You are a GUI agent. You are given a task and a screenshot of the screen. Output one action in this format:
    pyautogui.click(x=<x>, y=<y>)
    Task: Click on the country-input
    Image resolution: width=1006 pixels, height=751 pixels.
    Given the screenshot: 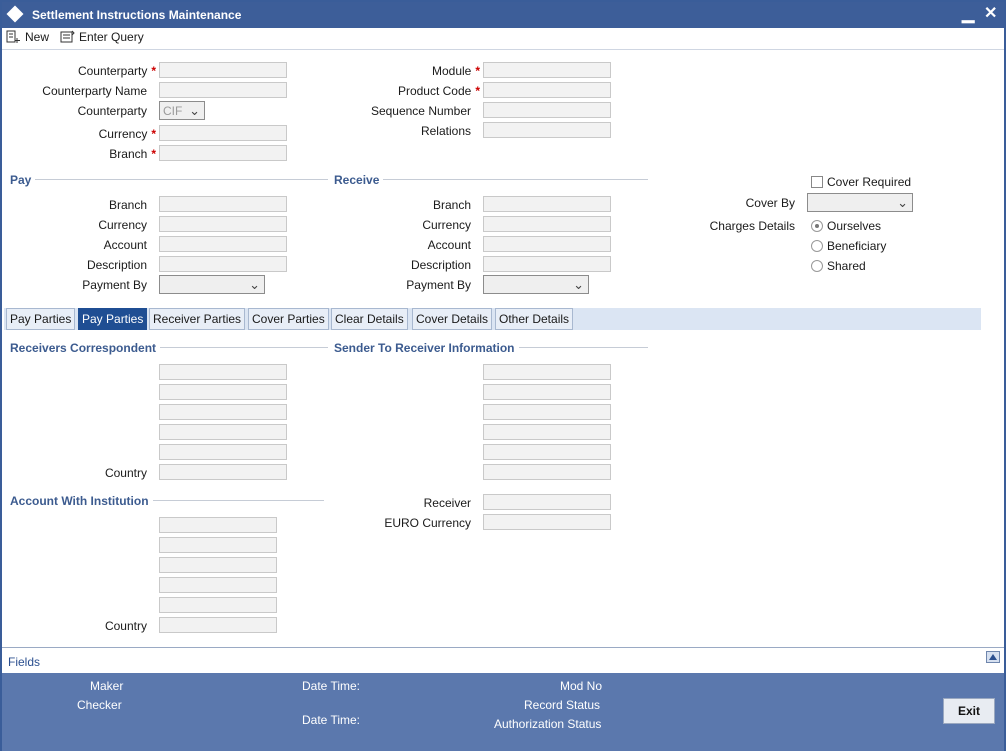 What is the action you would take?
    pyautogui.click(x=223, y=472)
    